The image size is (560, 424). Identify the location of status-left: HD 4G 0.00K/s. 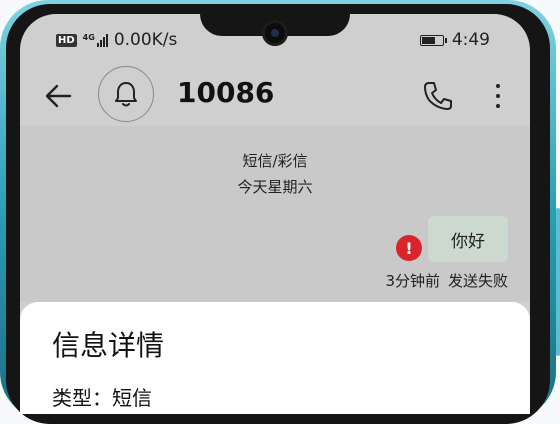
(116, 40).